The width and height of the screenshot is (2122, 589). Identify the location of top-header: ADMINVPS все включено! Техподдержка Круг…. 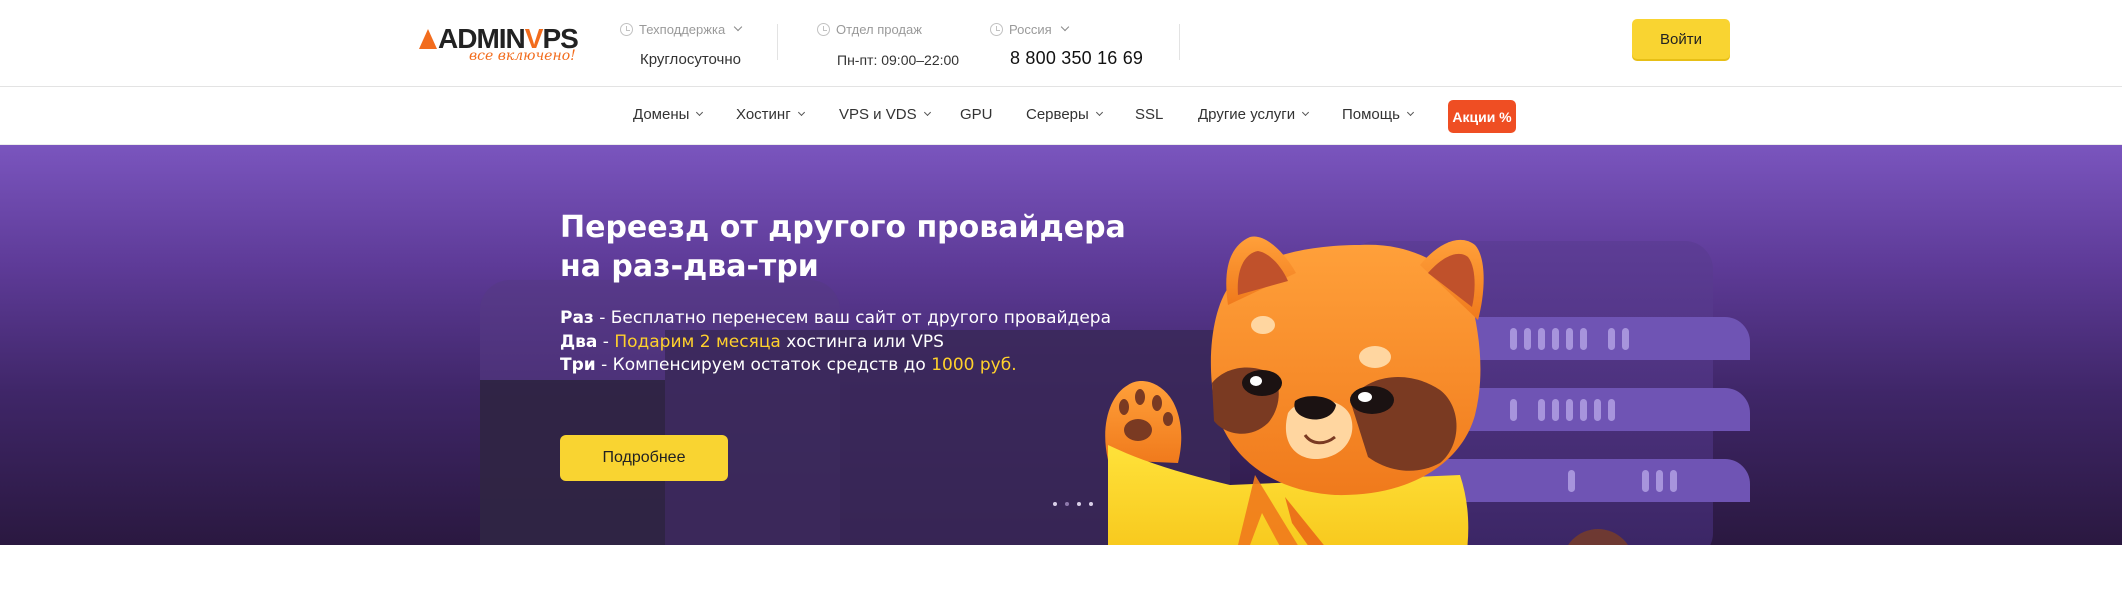
(1061, 43).